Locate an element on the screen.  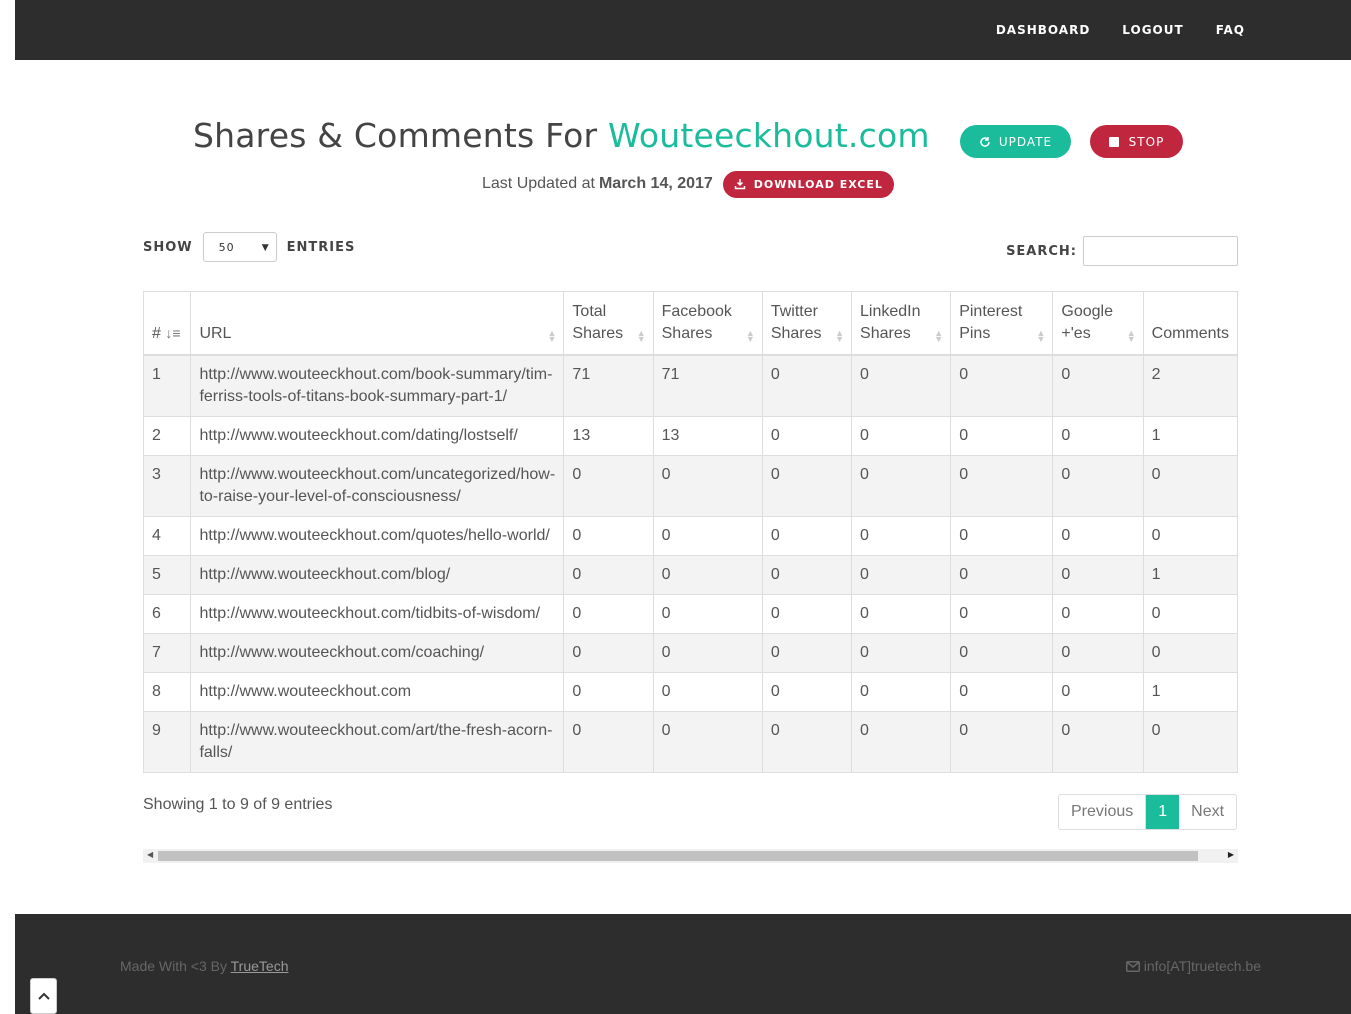
nav-dashboard-link: DASHBOARD is located at coordinates (1043, 30).